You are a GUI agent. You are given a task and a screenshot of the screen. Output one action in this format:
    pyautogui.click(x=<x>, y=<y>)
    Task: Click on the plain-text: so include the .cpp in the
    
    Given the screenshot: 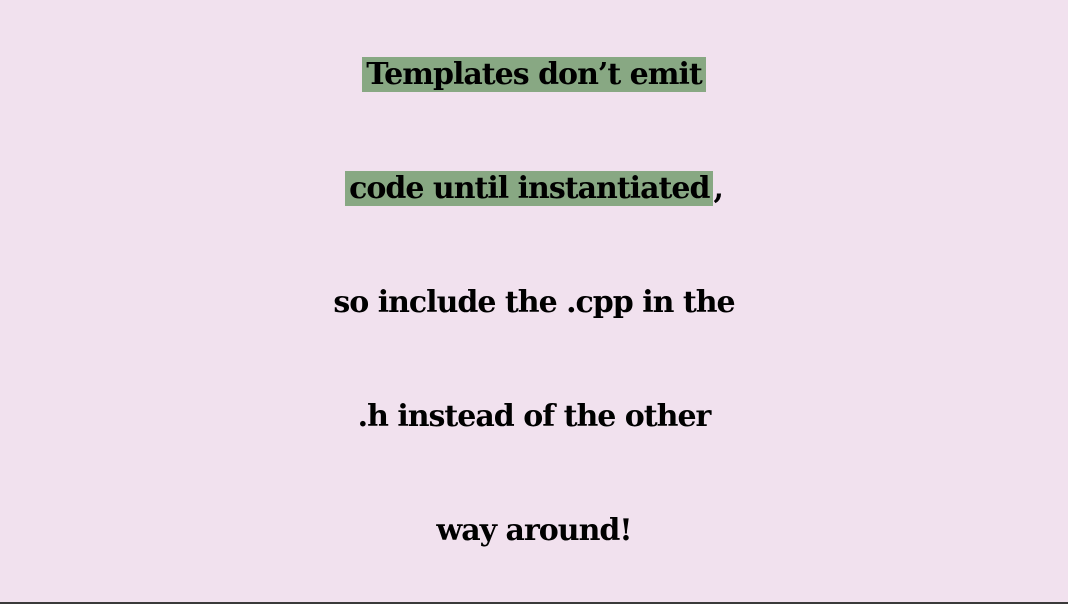 What is the action you would take?
    pyautogui.click(x=534, y=302)
    